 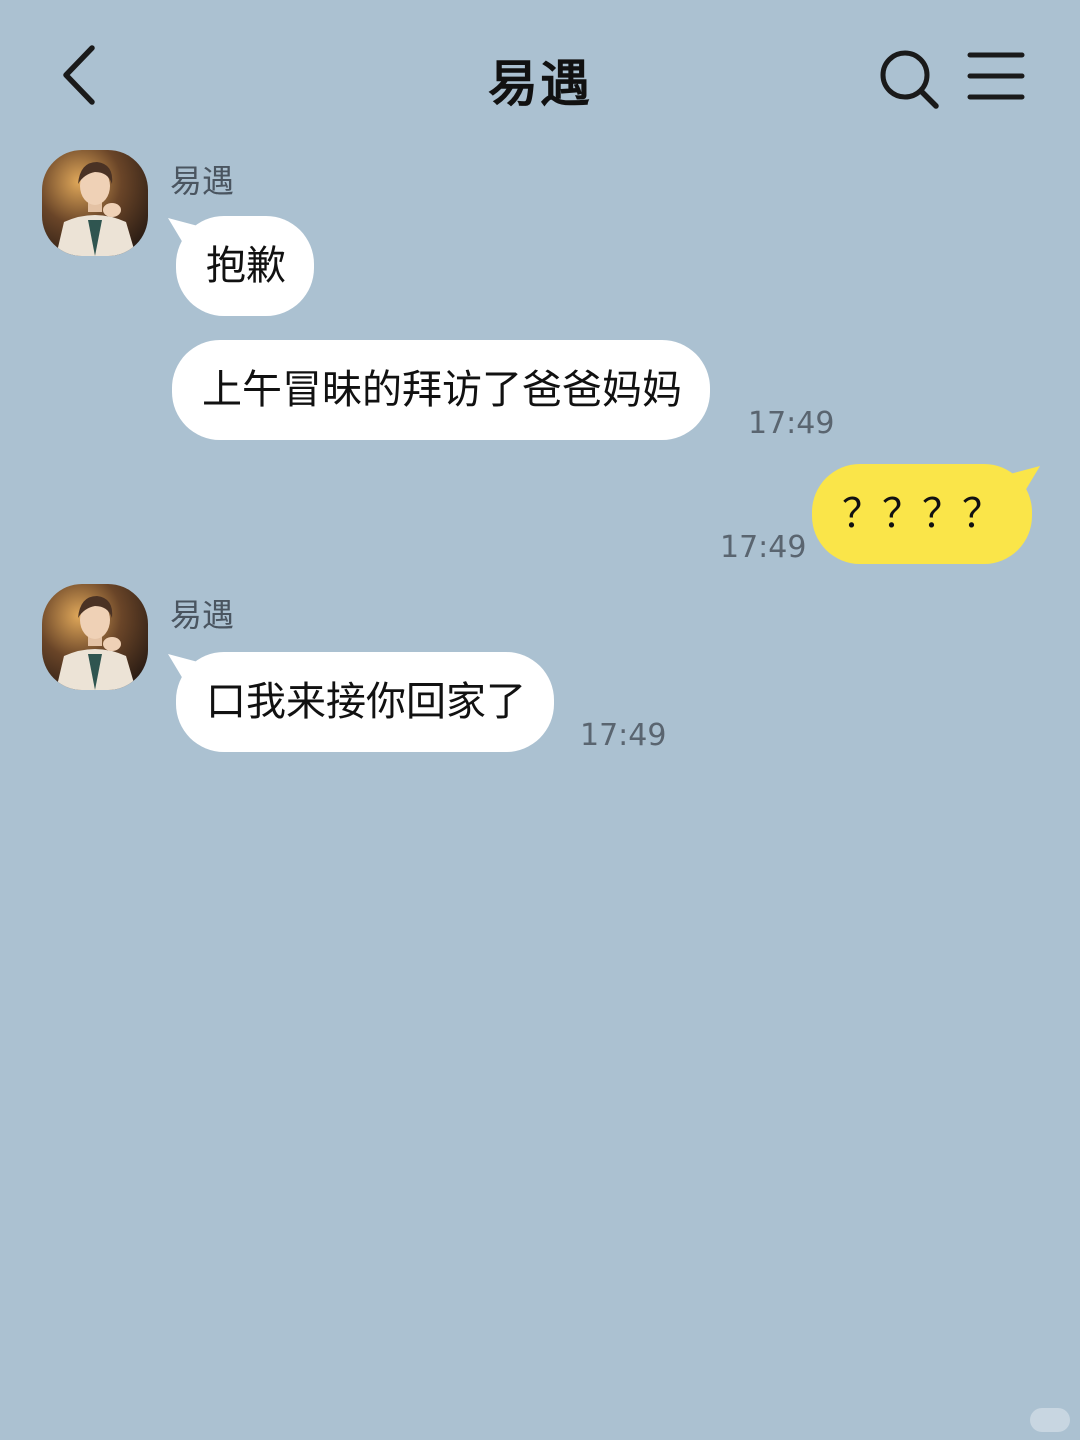 I want to click on message-text: 上午冒昧的拜访了爸爸妈妈, so click(x=442, y=390).